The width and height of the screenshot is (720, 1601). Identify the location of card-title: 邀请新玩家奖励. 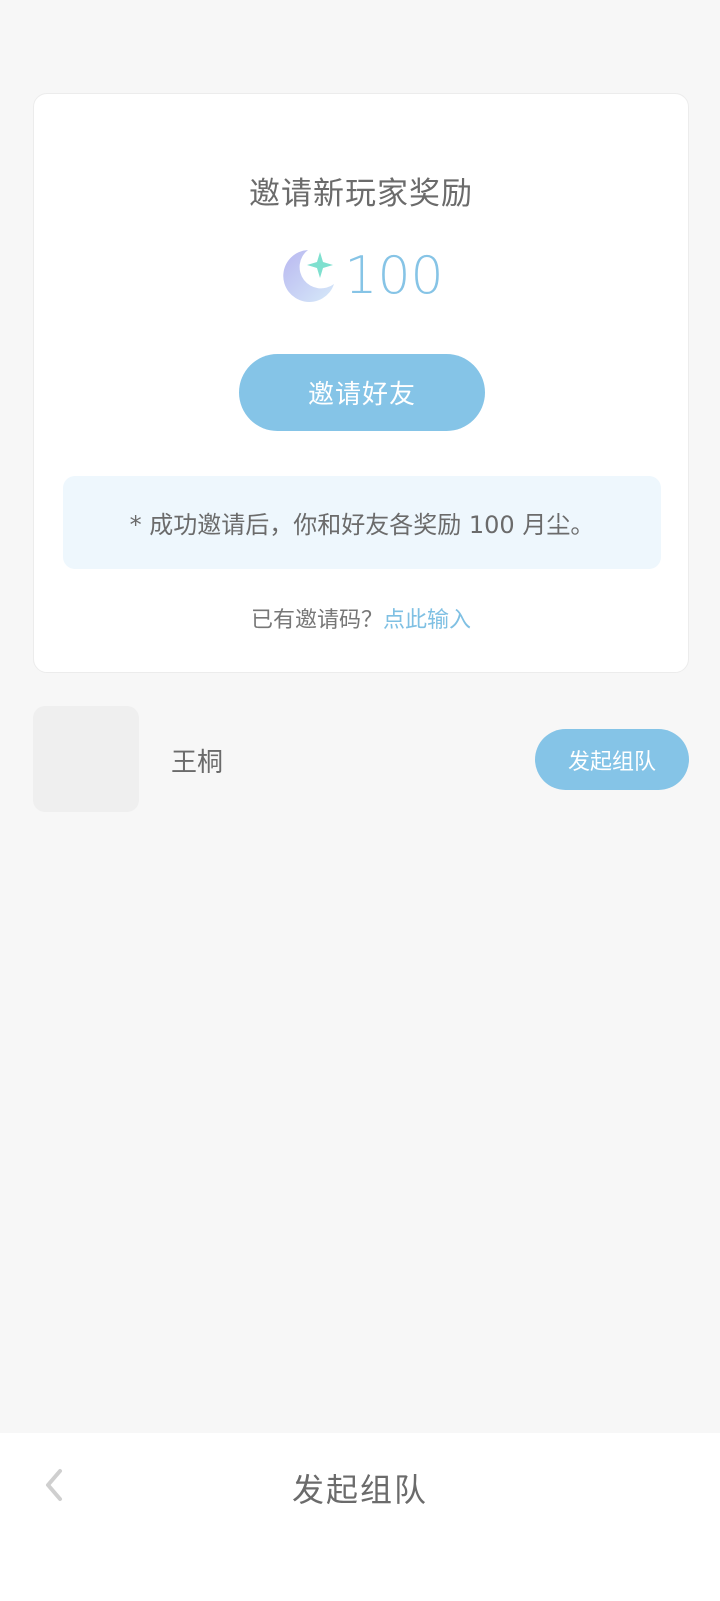
(361, 194).